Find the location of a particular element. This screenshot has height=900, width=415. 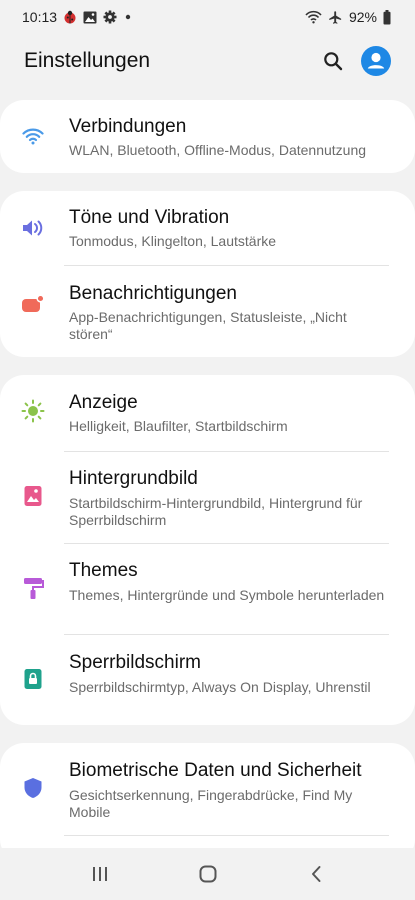

status-bar-right: 92% is located at coordinates (348, 17).